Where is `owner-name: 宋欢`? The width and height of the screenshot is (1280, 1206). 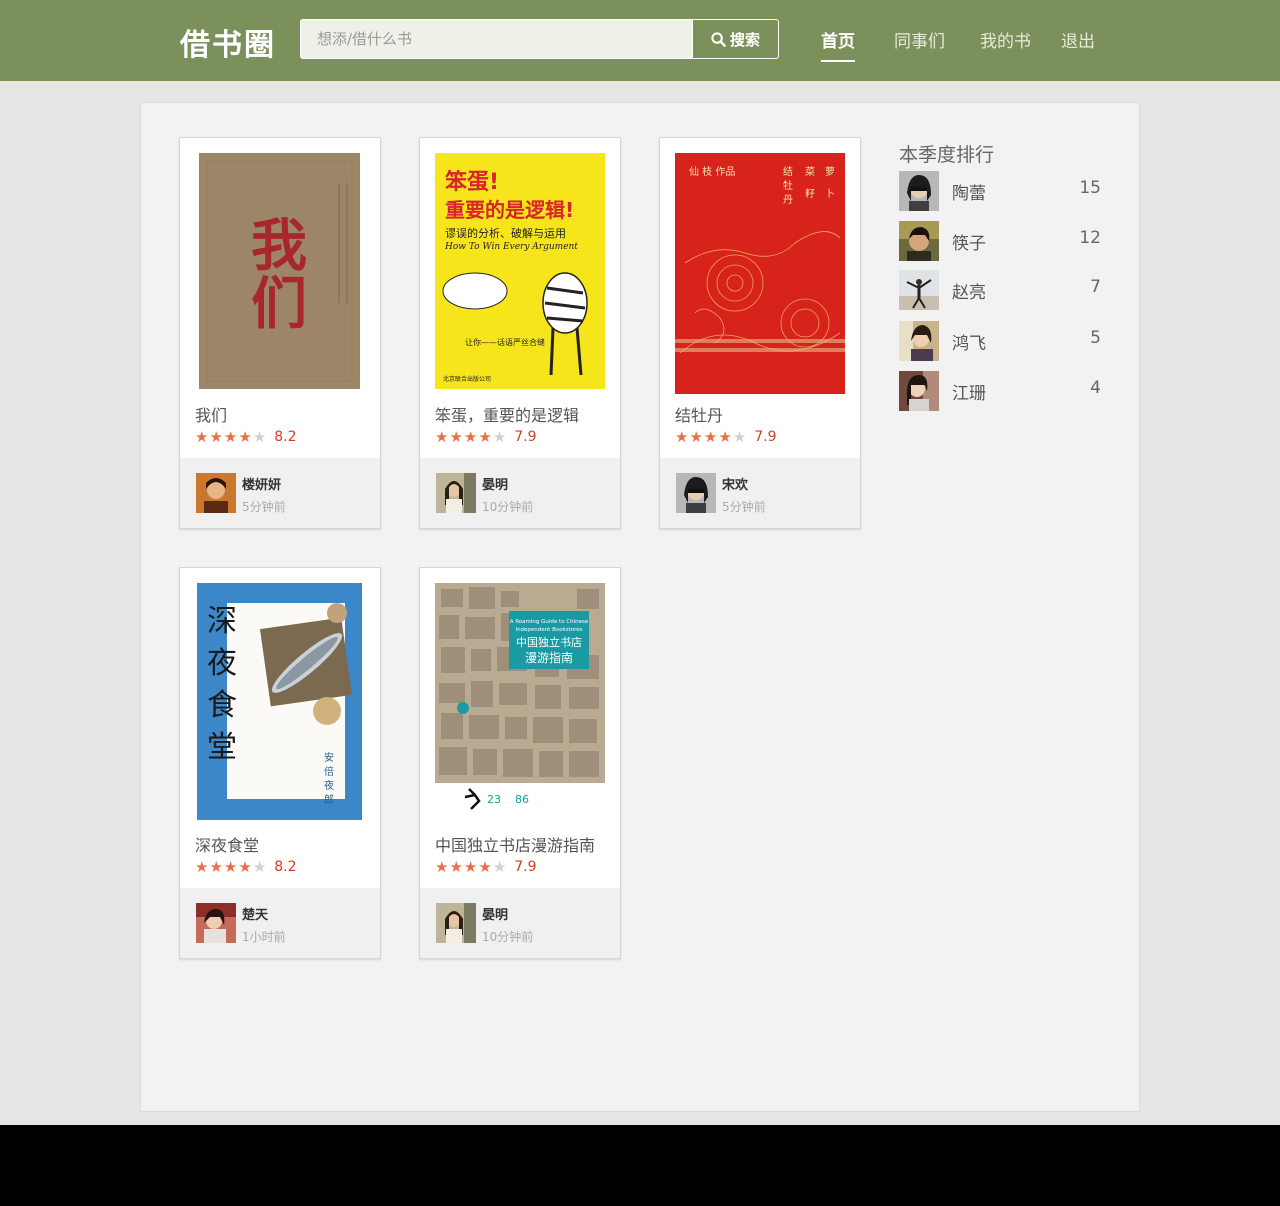
owner-name: 宋欢 is located at coordinates (735, 483).